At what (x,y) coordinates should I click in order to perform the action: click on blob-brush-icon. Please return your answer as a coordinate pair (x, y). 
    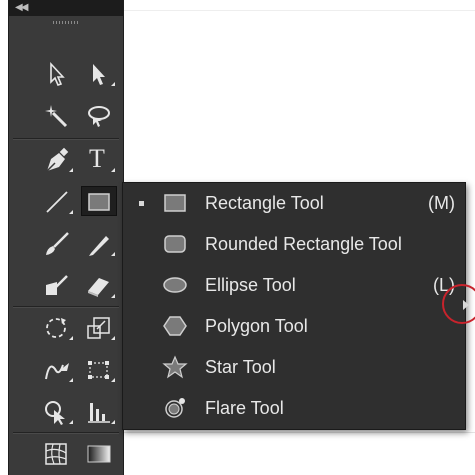
    Looking at the image, I should click on (57, 285).